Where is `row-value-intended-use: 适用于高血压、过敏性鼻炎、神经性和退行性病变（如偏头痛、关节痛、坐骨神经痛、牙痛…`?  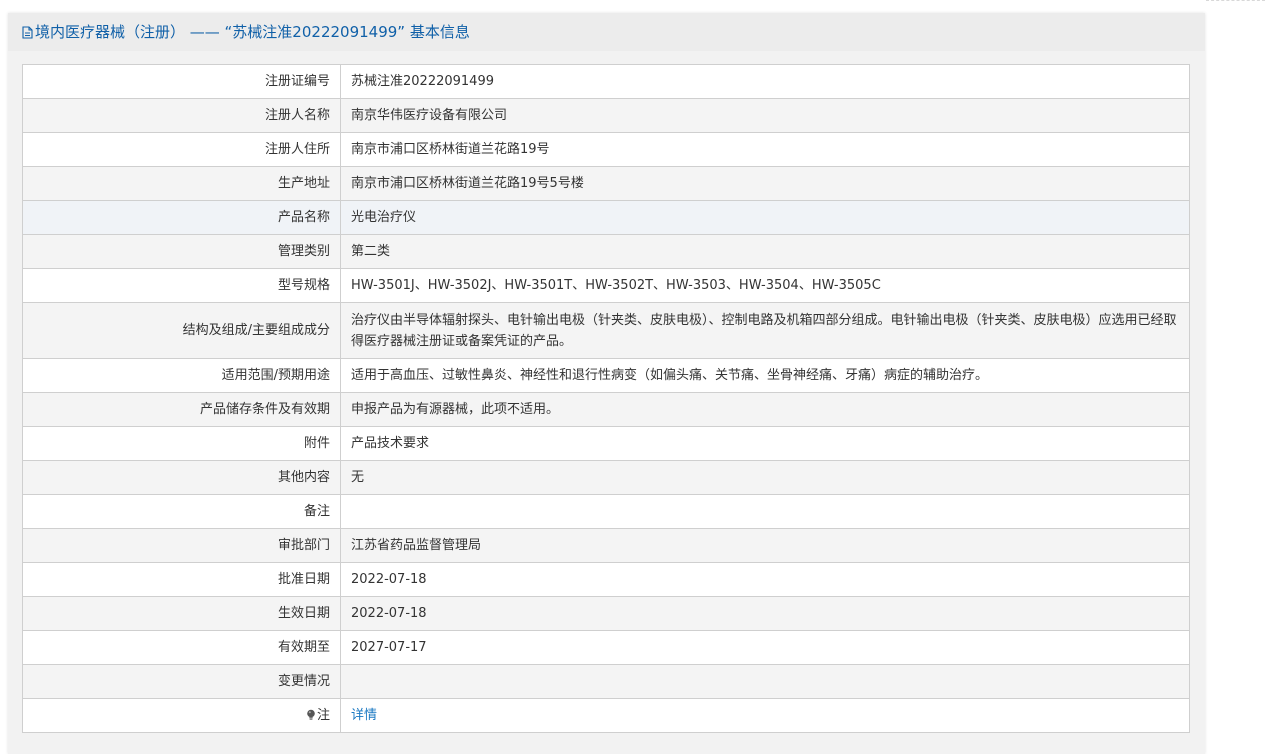 row-value-intended-use: 适用于高血压、过敏性鼻炎、神经性和退行性病变（如偏头痛、关节痛、坐骨神经痛、牙痛… is located at coordinates (765, 375).